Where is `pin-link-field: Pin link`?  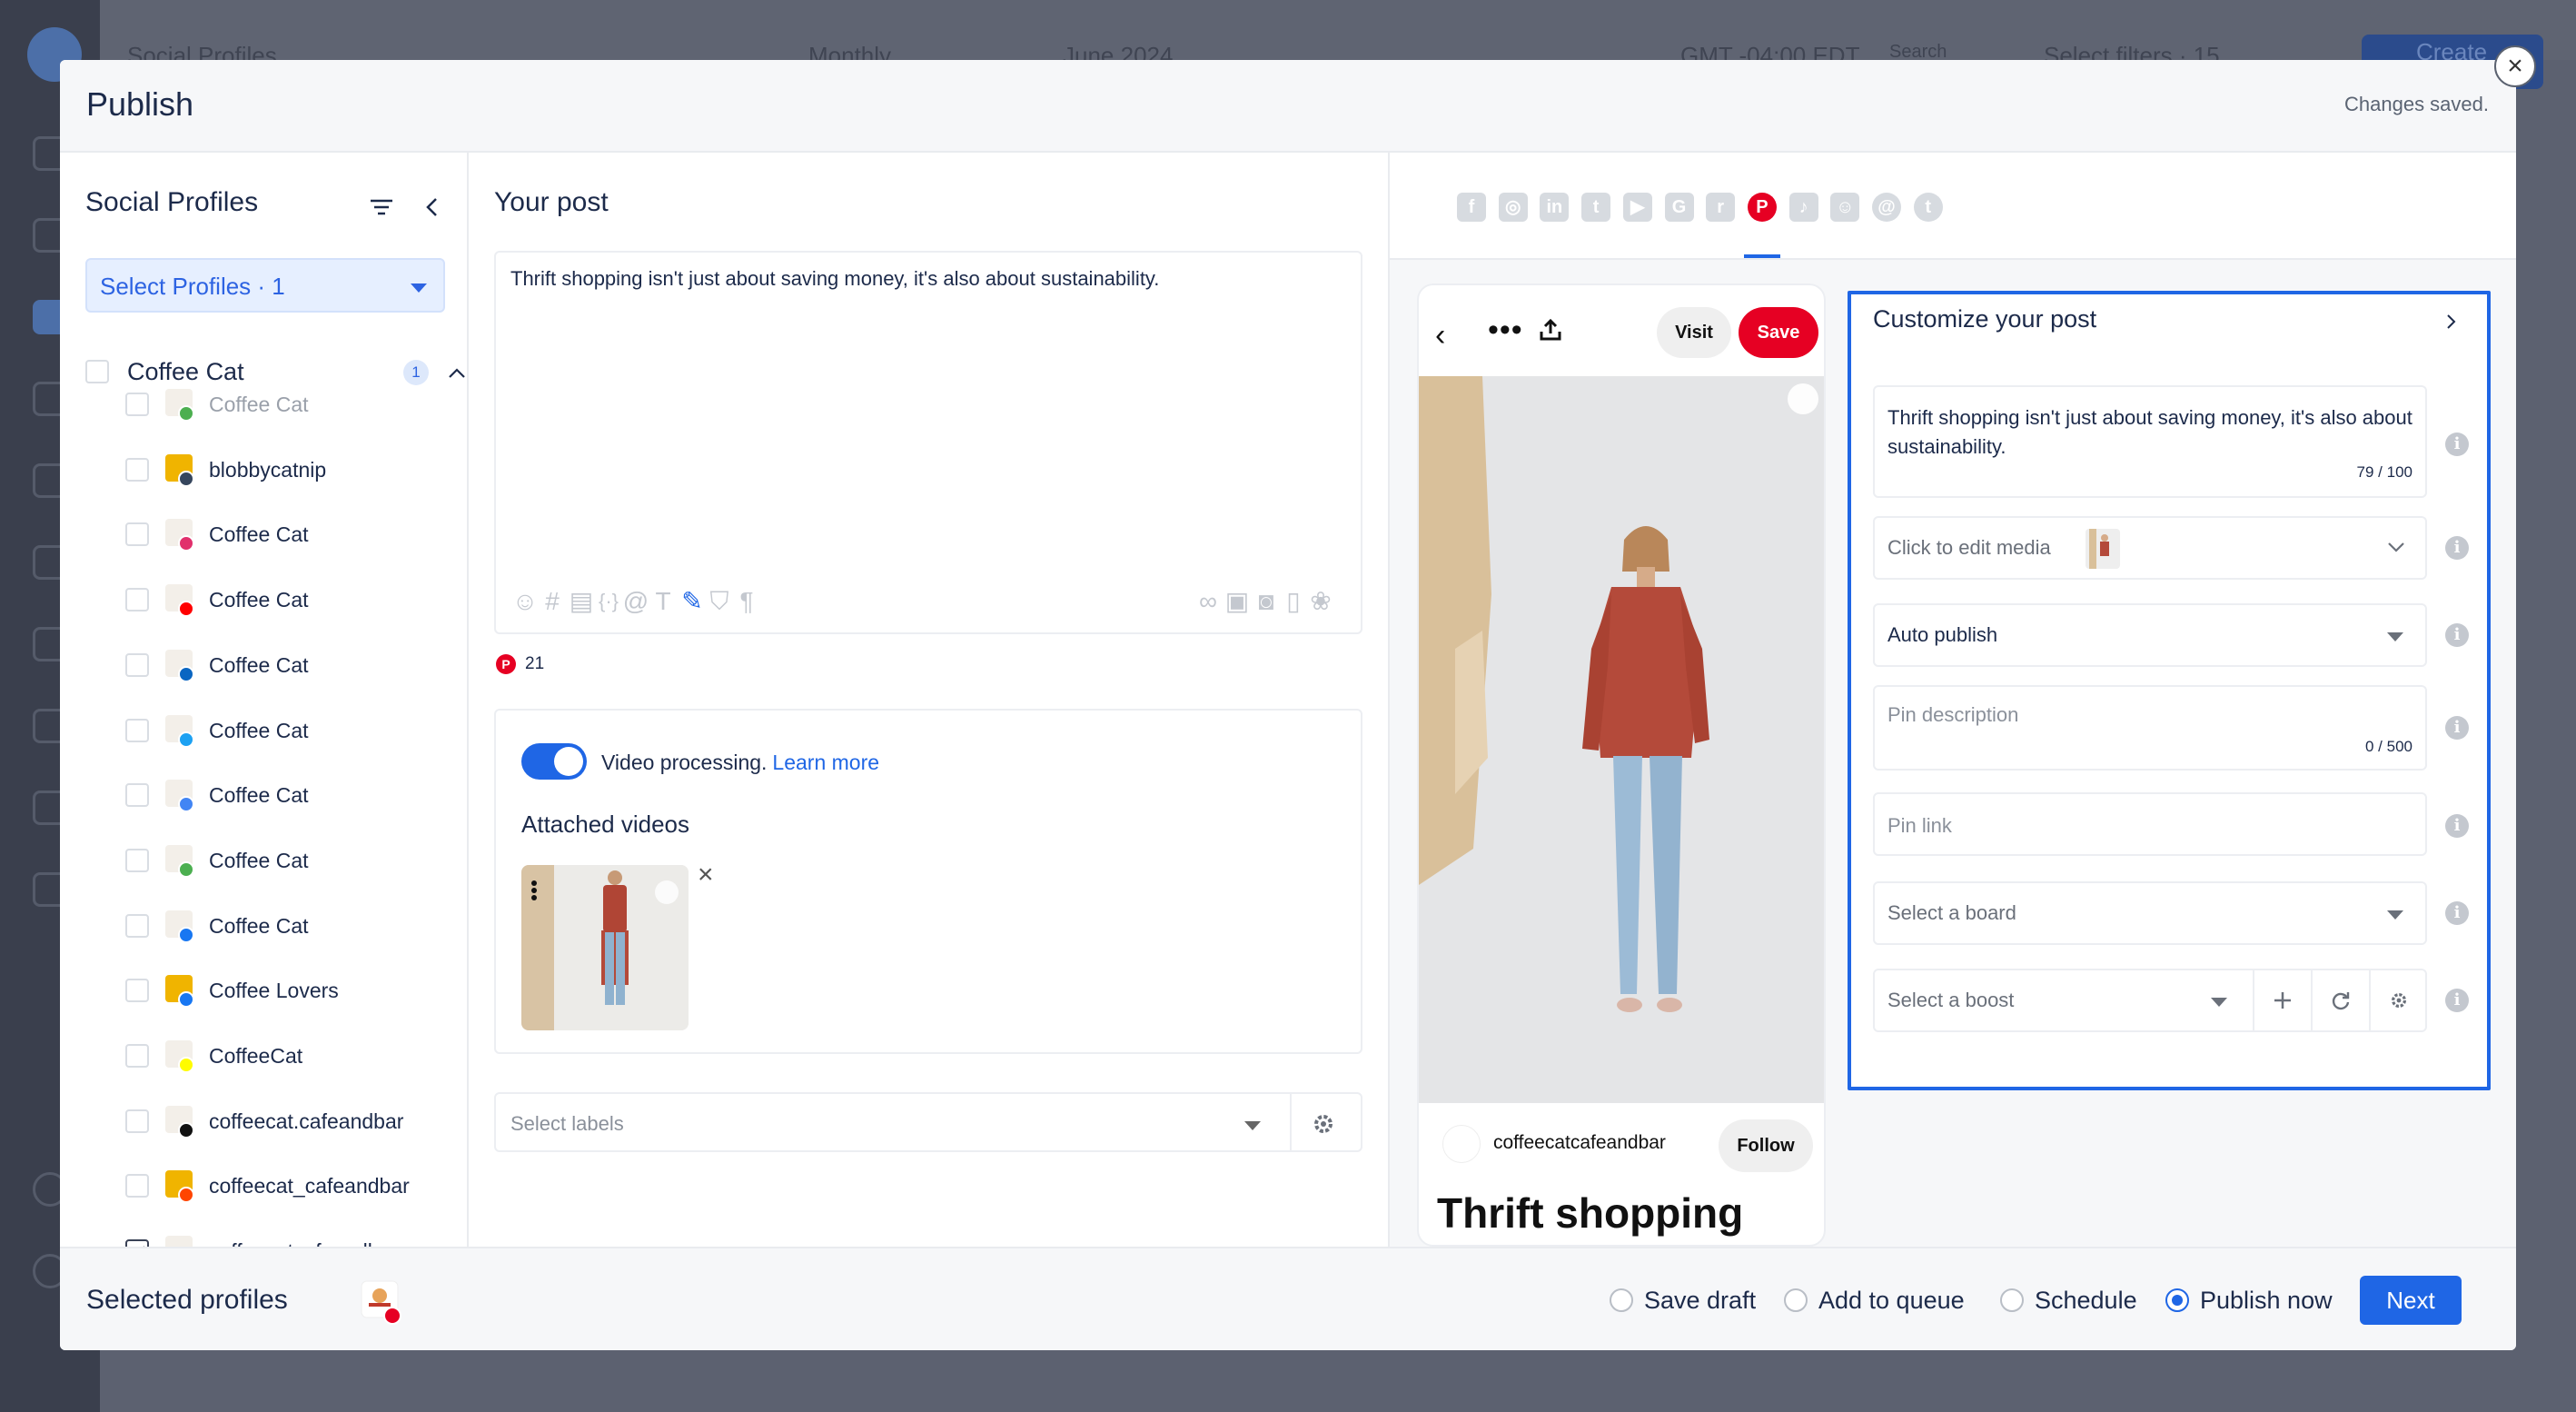 pin-link-field: Pin link is located at coordinates (2150, 824).